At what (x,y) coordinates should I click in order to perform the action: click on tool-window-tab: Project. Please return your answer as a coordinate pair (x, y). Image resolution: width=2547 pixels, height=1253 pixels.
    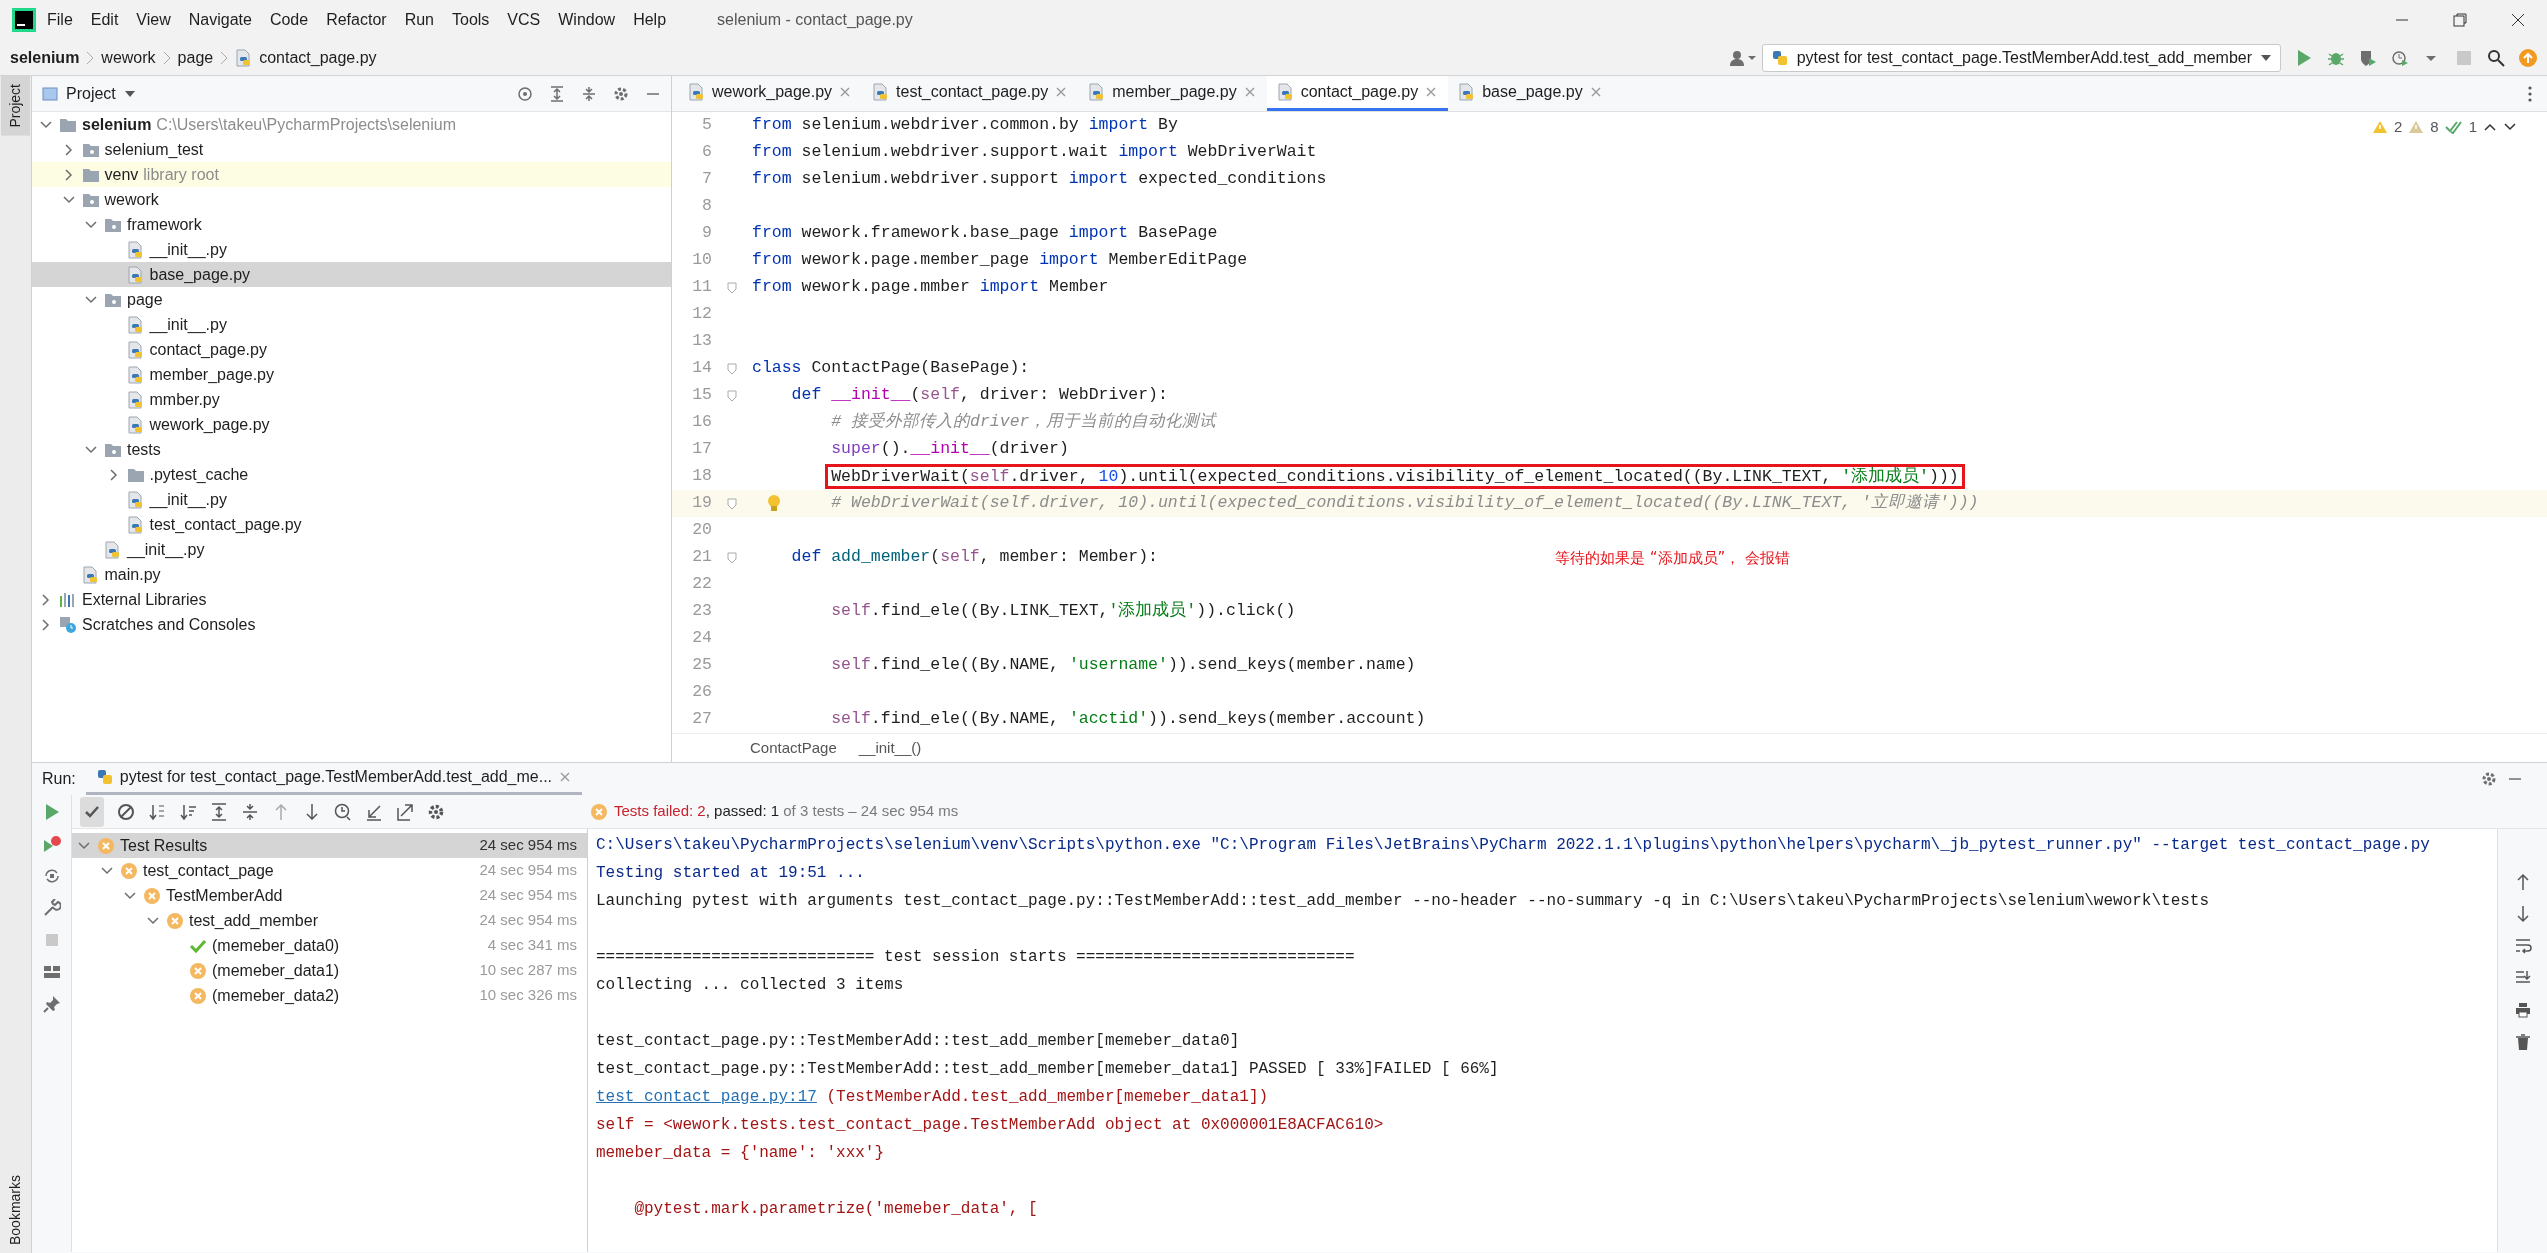
    Looking at the image, I should click on (15, 106).